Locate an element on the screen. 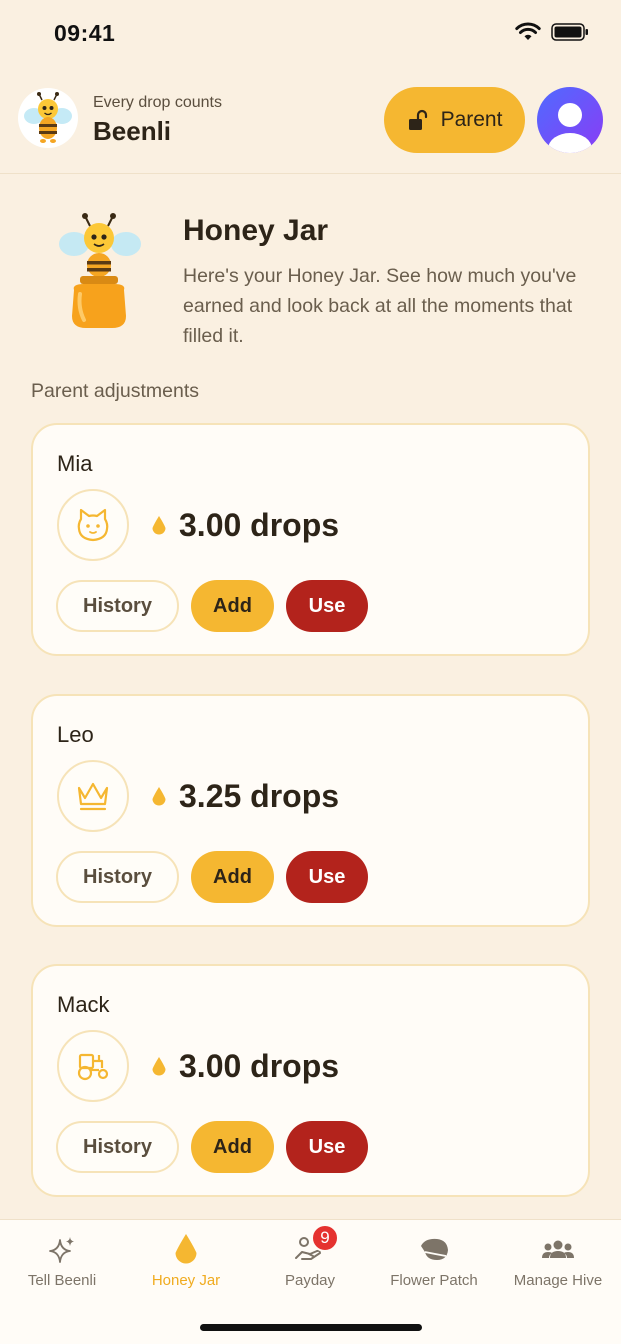 The width and height of the screenshot is (621, 1344). group-icon is located at coordinates (558, 1250).